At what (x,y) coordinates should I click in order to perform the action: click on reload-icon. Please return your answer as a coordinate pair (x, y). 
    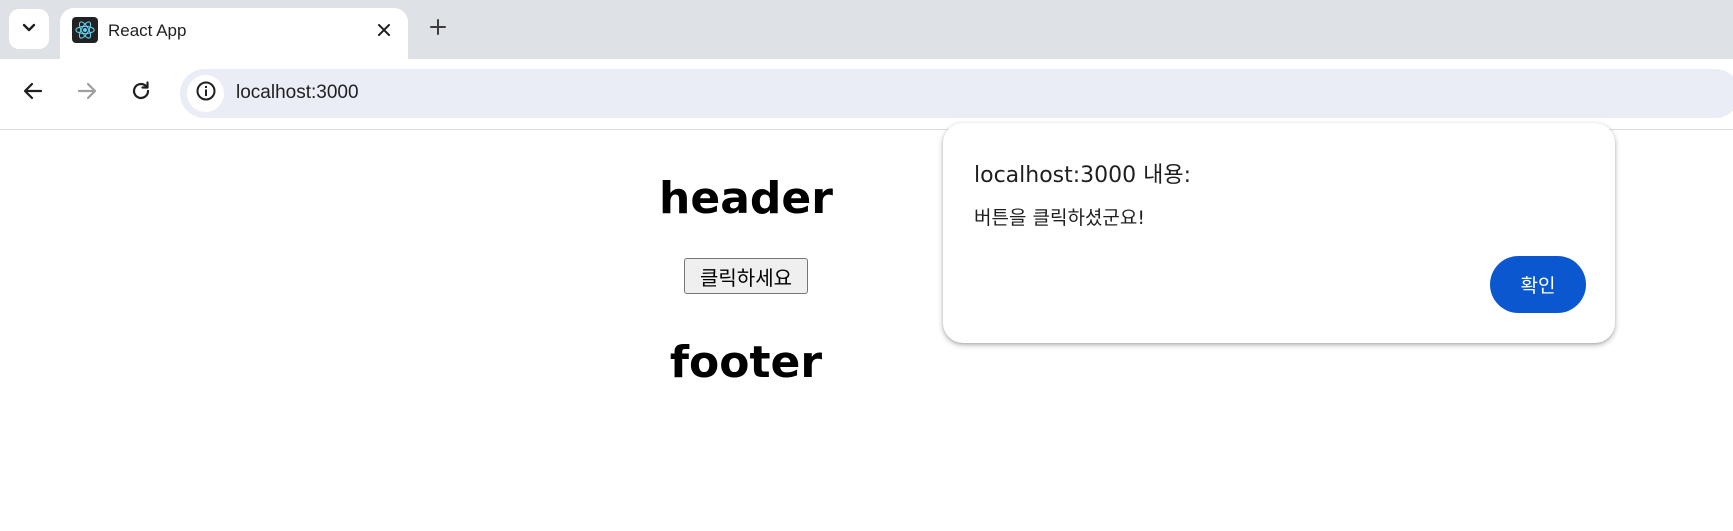
    Looking at the image, I should click on (141, 93).